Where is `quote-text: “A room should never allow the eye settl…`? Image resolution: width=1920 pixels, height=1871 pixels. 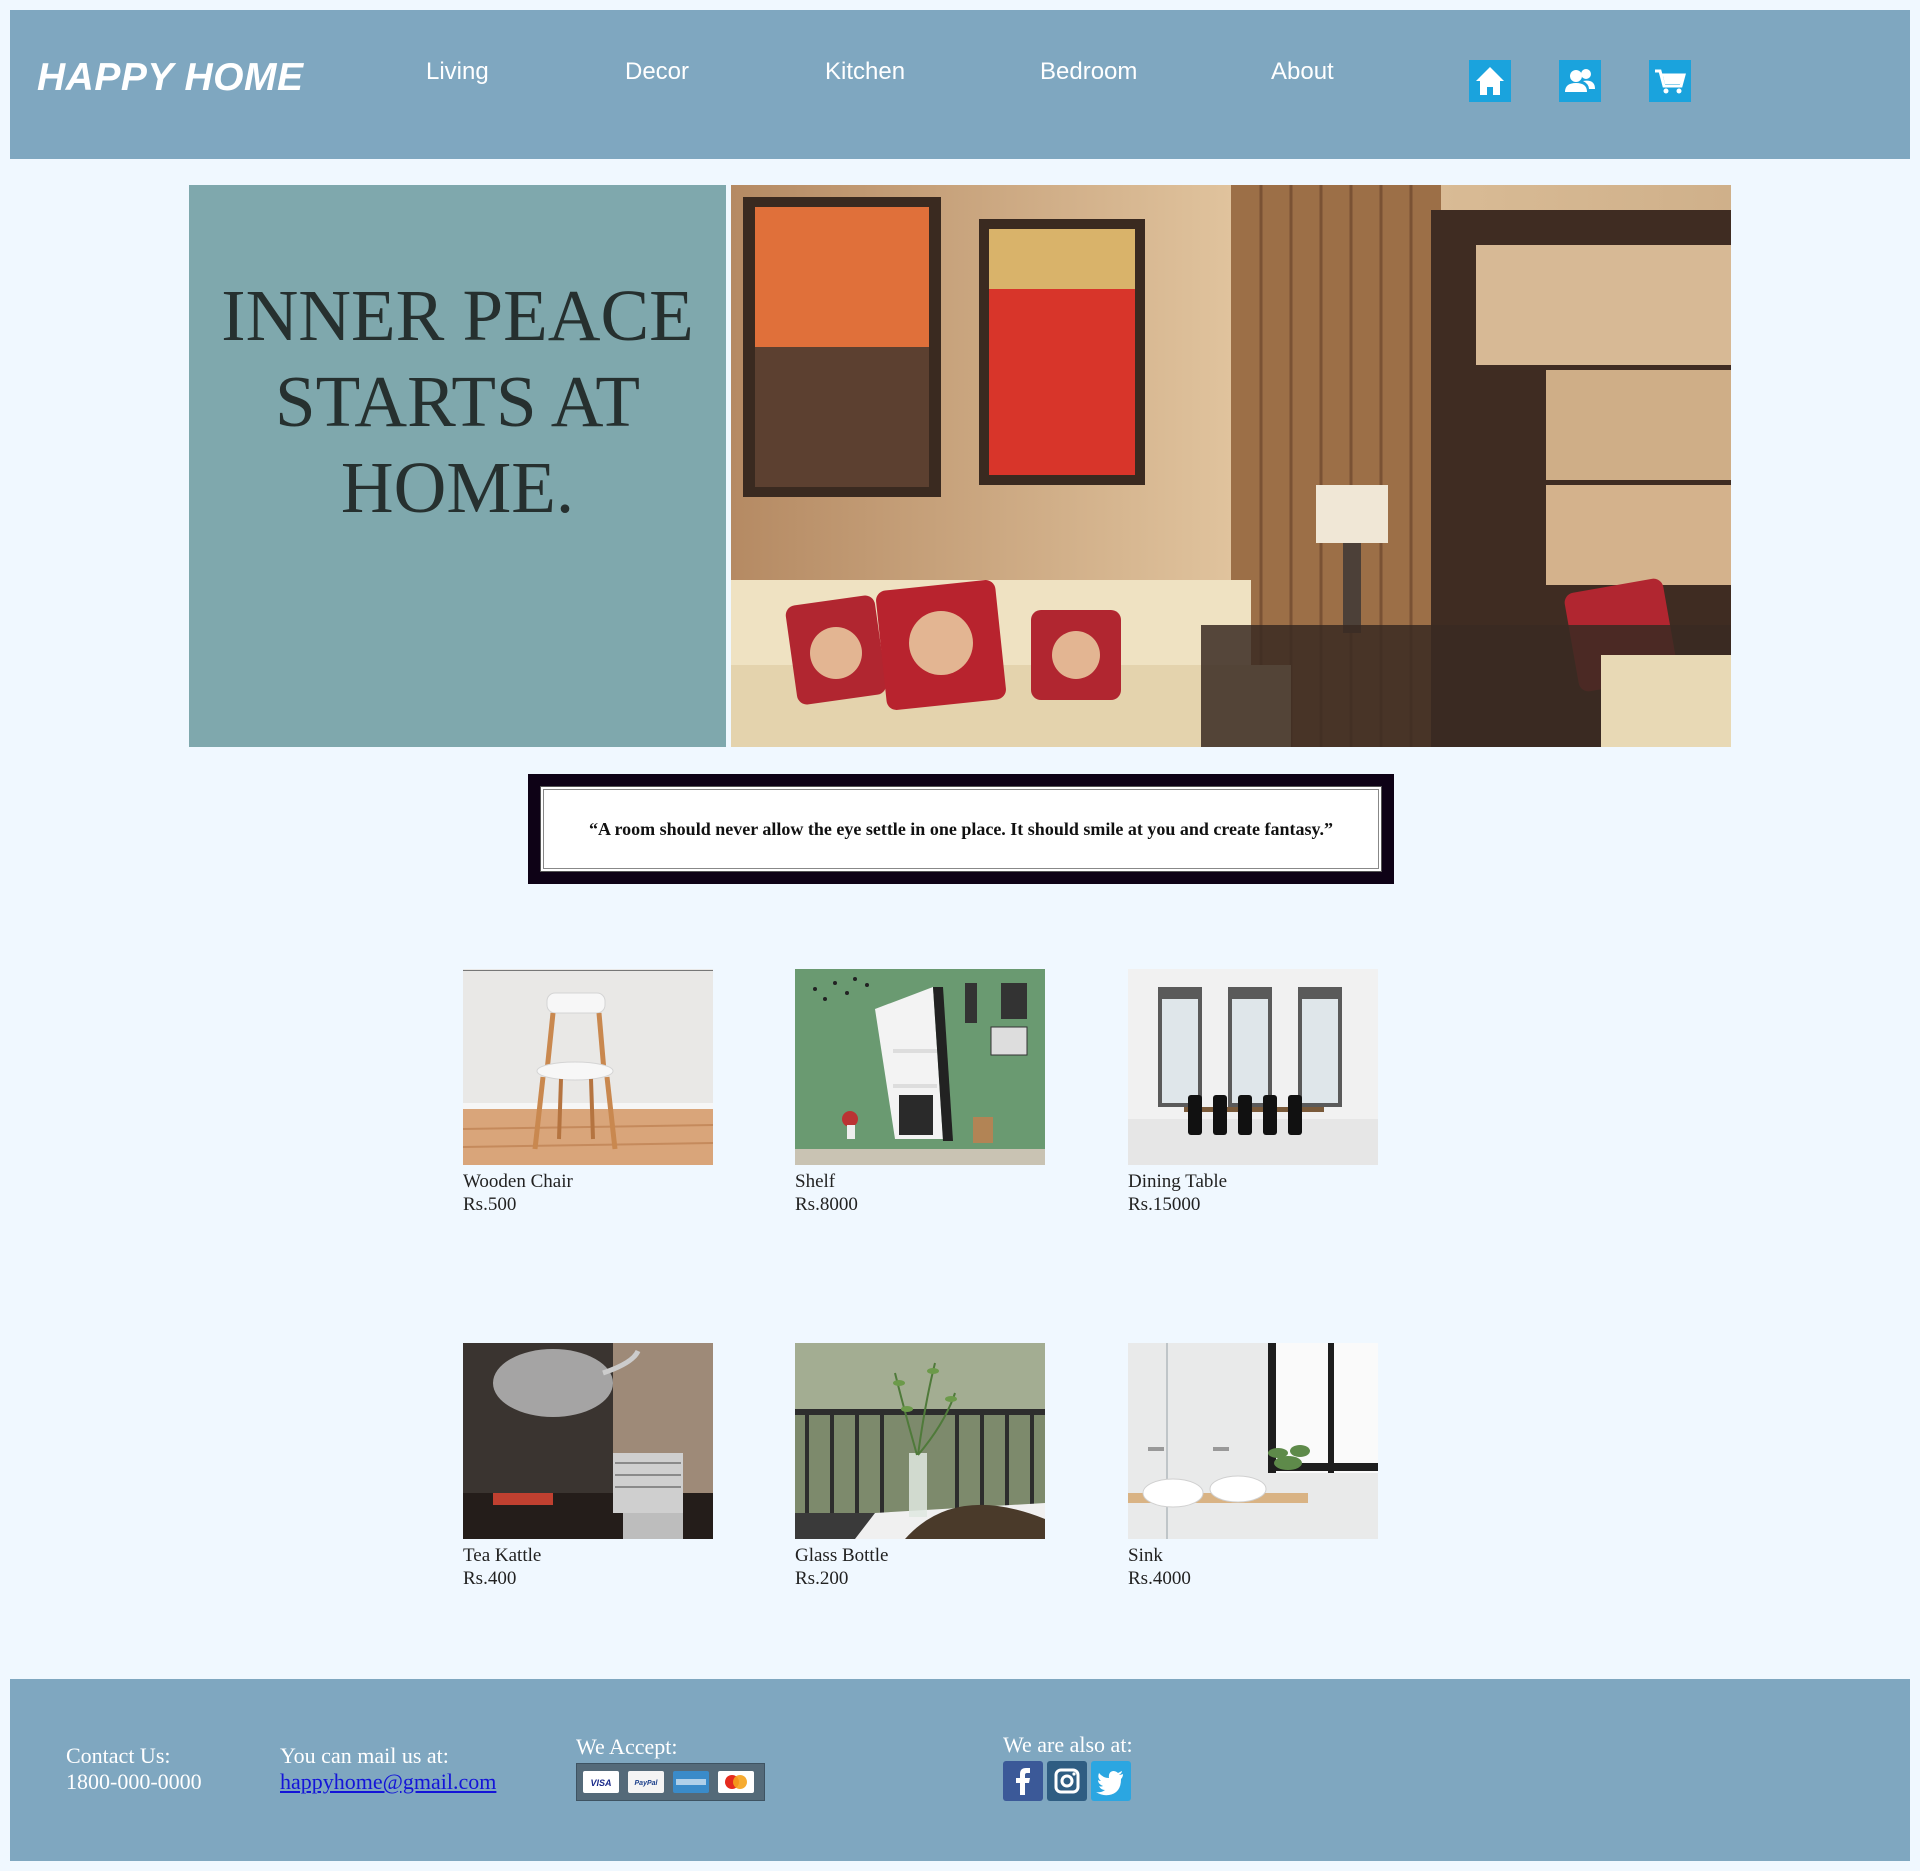 quote-text: “A room should never allow the eye settl… is located at coordinates (961, 828).